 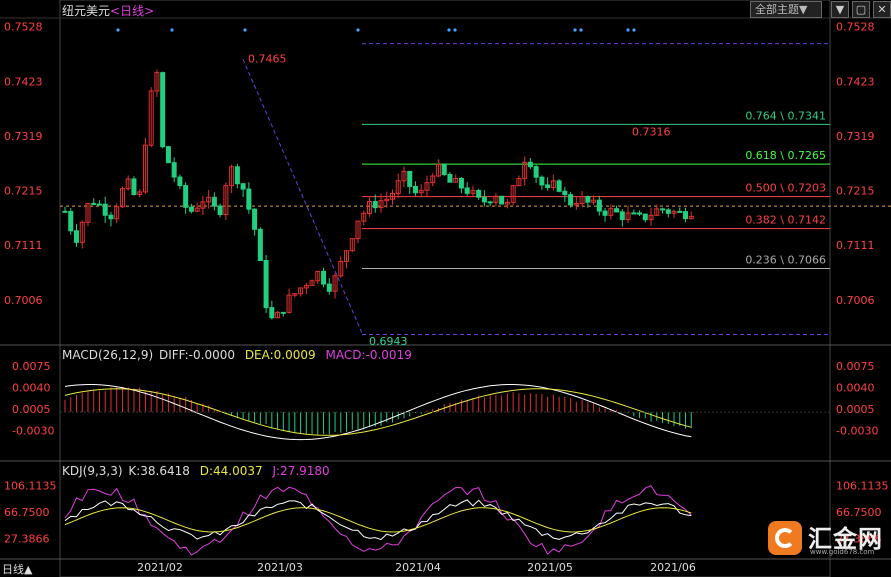 What do you see at coordinates (368, 355) in the screenshot?
I see `macd-value: MACD:-0.0019` at bounding box center [368, 355].